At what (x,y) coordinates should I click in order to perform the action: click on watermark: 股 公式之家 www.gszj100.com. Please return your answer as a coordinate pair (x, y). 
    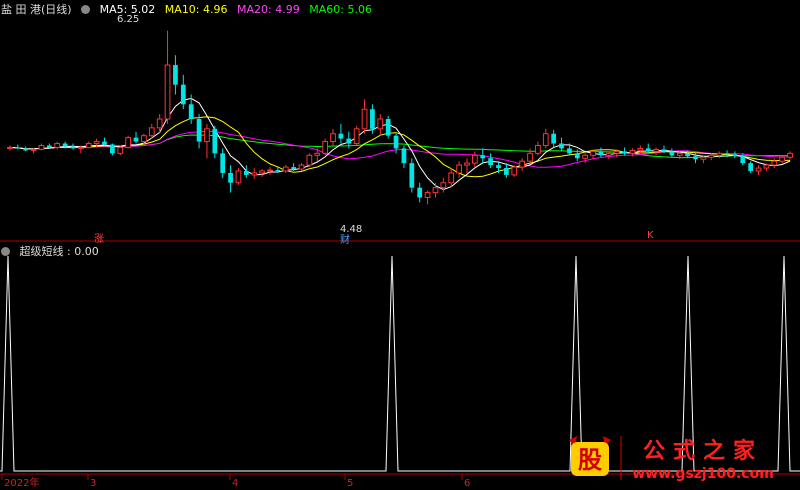
    Looking at the image, I should click on (675, 458).